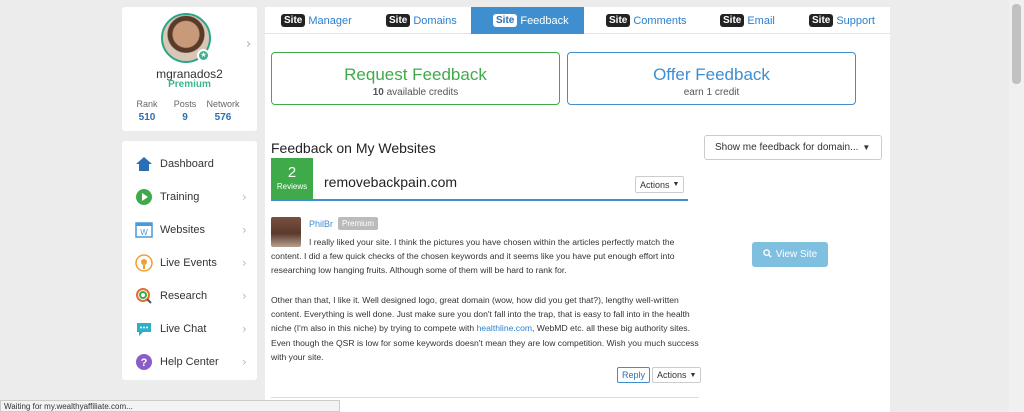 The width and height of the screenshot is (1024, 412). I want to click on commenter-badge: Premium, so click(358, 223).